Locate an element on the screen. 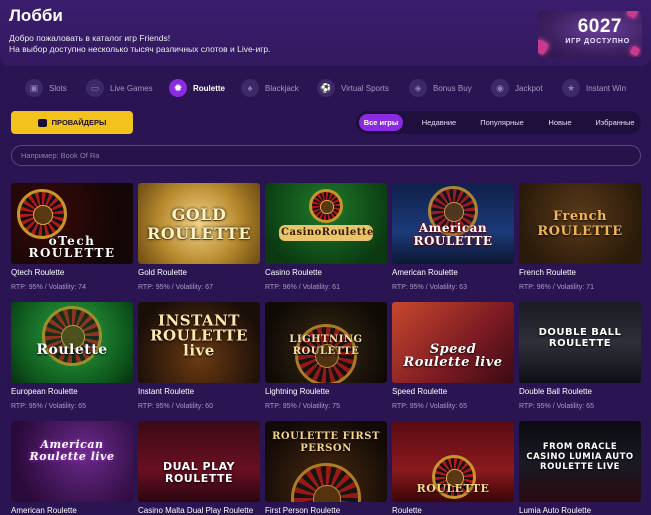  trophy-icon: ★ is located at coordinates (571, 88).